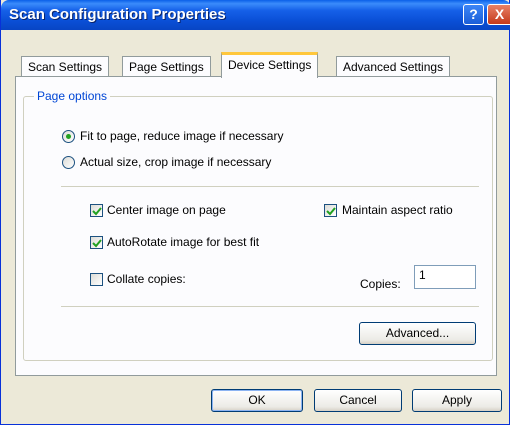 Image resolution: width=510 pixels, height=425 pixels. What do you see at coordinates (175, 162) in the screenshot?
I see `actual-size-label: Actual size, crop image if necessary` at bounding box center [175, 162].